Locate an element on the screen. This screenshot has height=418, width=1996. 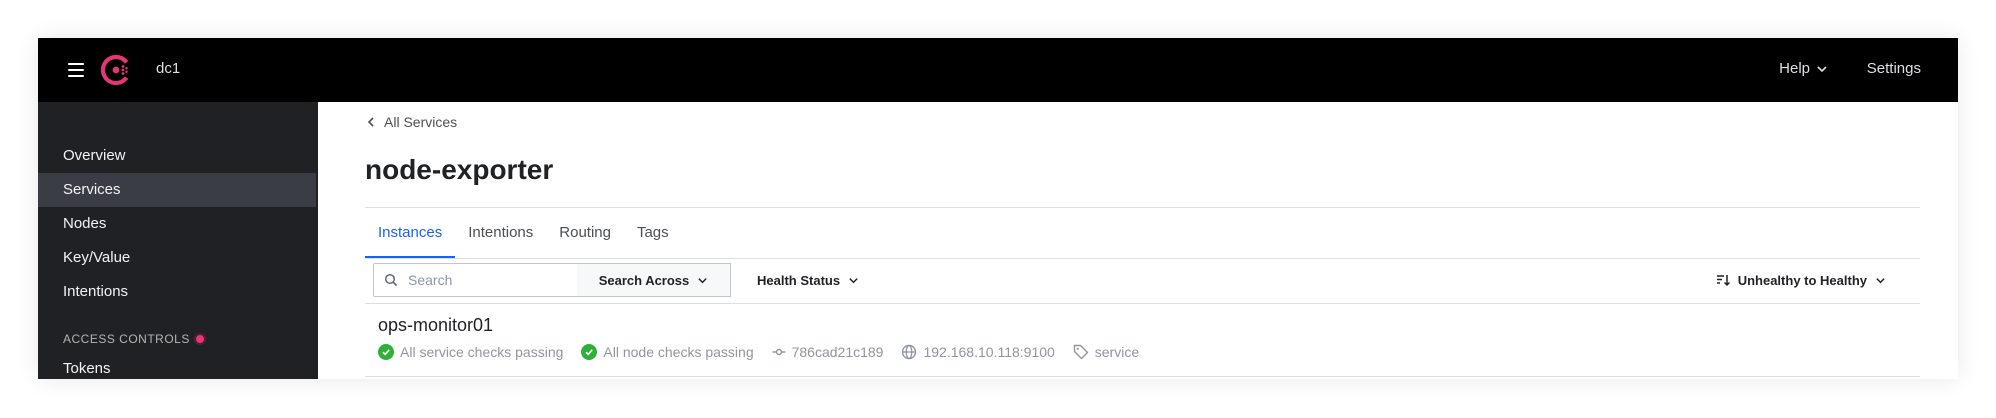
page-title: node-exporter is located at coordinates (459, 169).